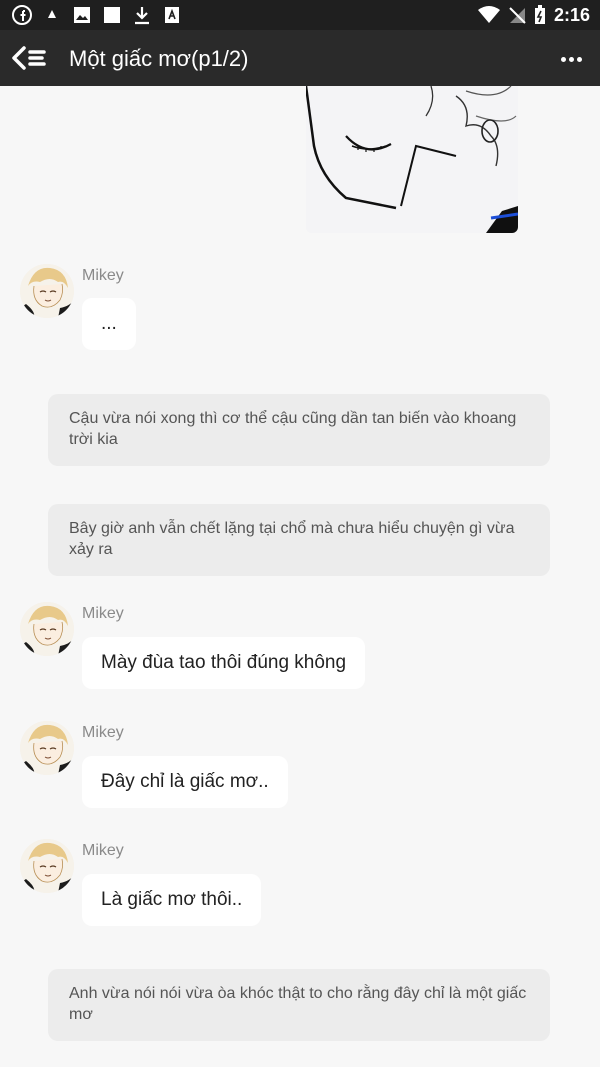 Image resolution: width=600 pixels, height=1067 pixels. What do you see at coordinates (185, 782) in the screenshot?
I see `message-bubble: Đây chỉ là giấc mơ..` at bounding box center [185, 782].